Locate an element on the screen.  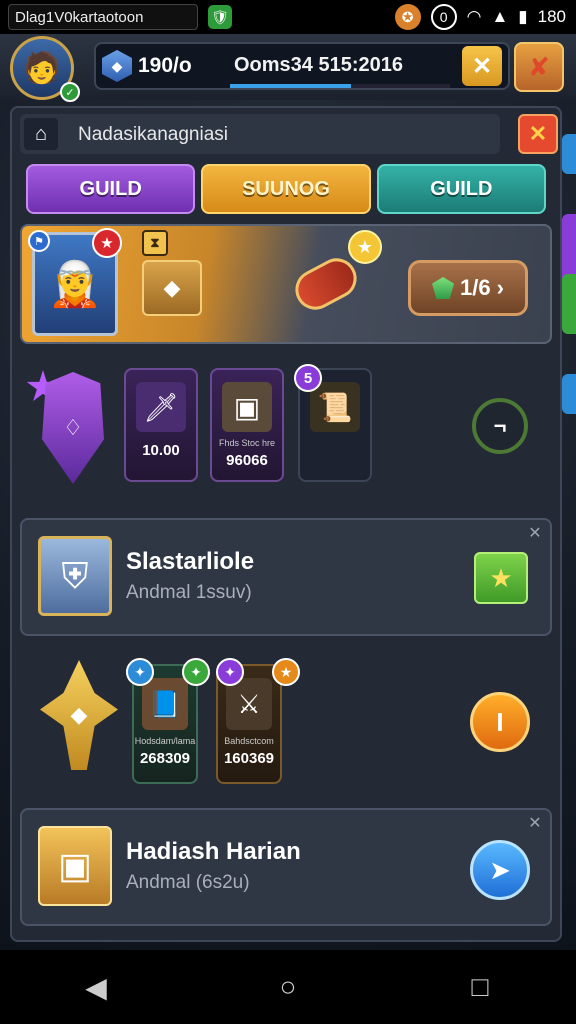
resource-bar: ◆ 190/o Ooms34 515:2016 ✕ is located at coordinates (302, 66).